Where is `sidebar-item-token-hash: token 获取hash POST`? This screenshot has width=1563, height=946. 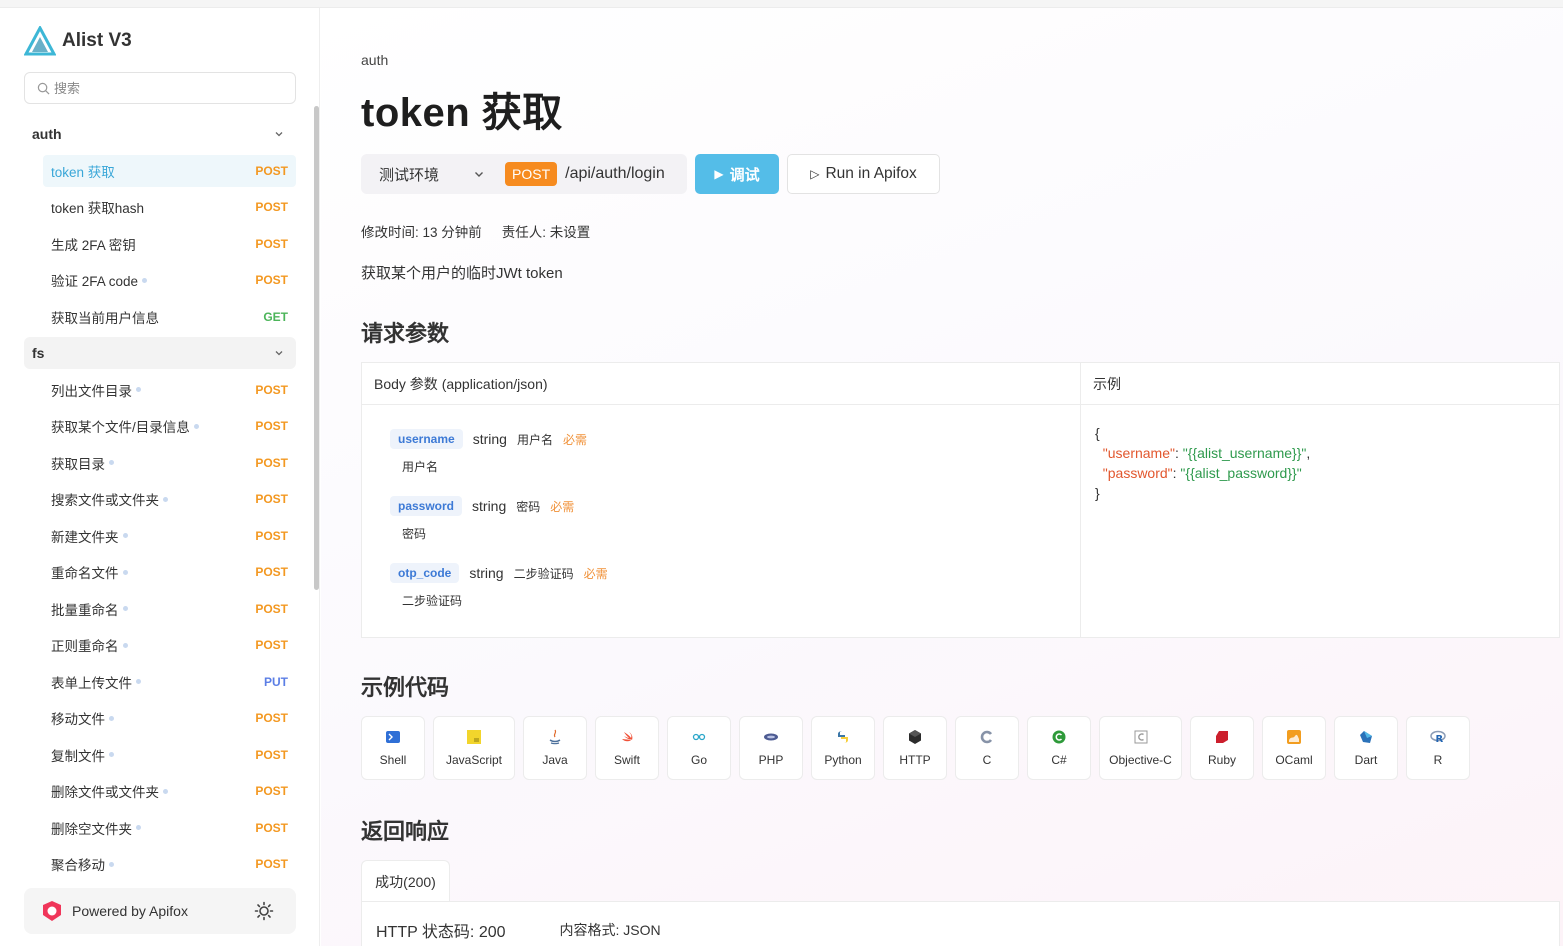
sidebar-item-token-hash: token 获取hash POST is located at coordinates (160, 207).